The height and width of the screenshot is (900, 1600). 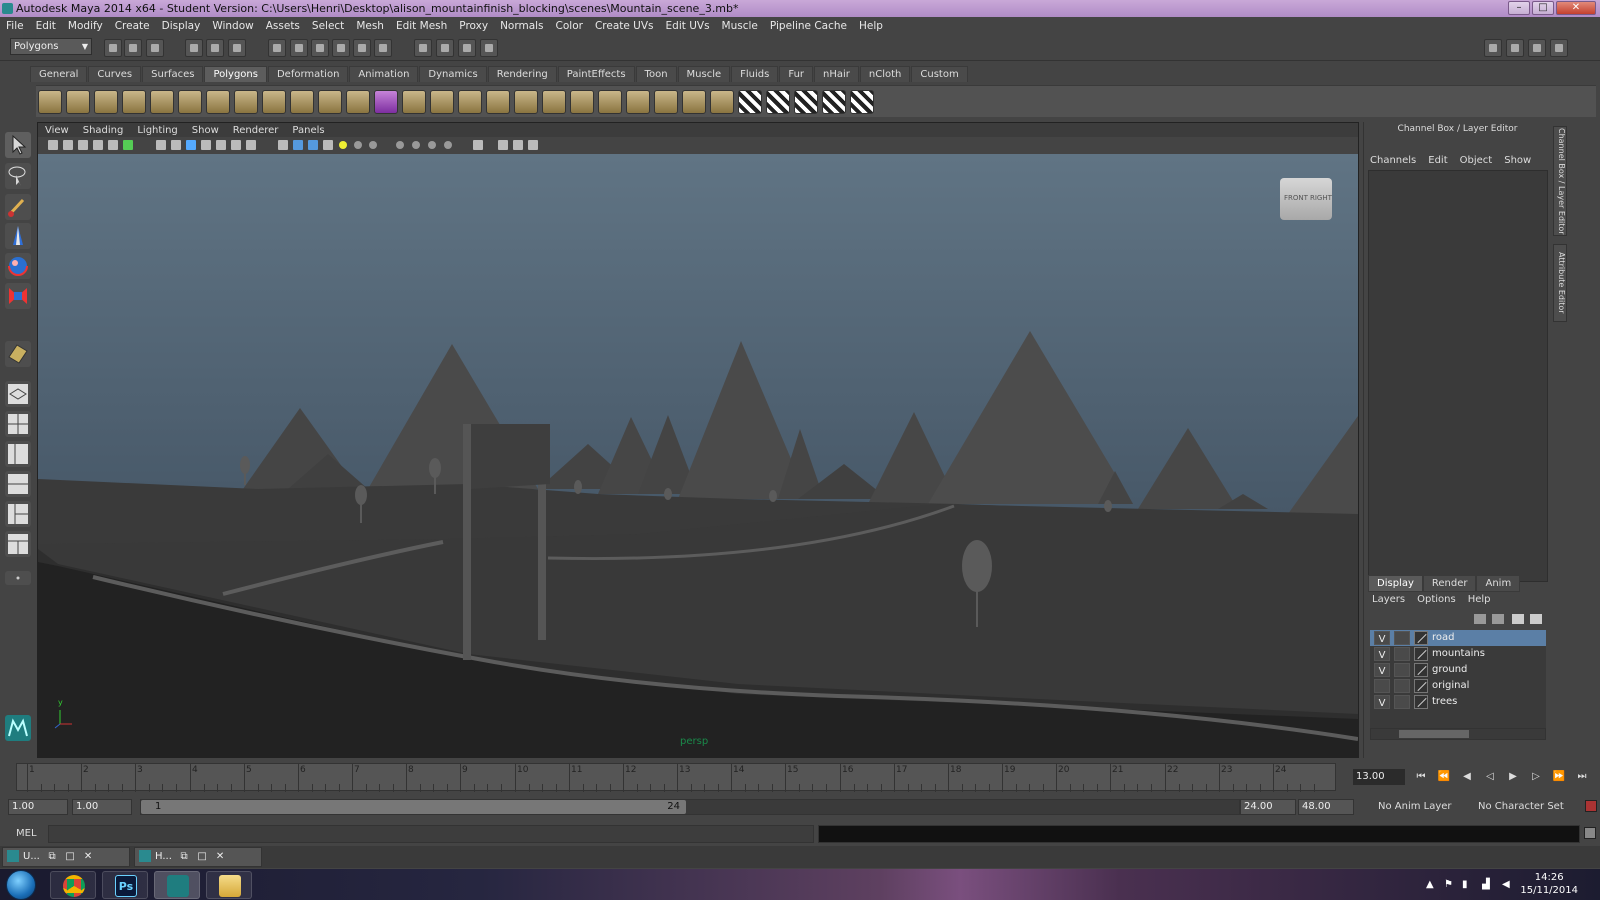 What do you see at coordinates (596, 74) in the screenshot?
I see `shelf-tab-painteffects: PaintEffects` at bounding box center [596, 74].